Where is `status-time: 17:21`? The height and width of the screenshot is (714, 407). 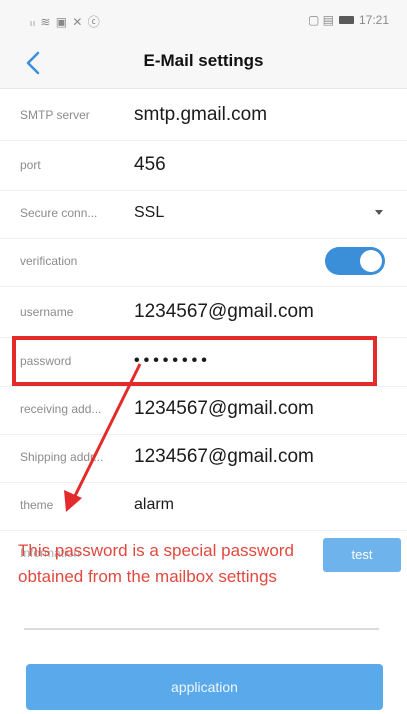 status-time: 17:21 is located at coordinates (373, 20).